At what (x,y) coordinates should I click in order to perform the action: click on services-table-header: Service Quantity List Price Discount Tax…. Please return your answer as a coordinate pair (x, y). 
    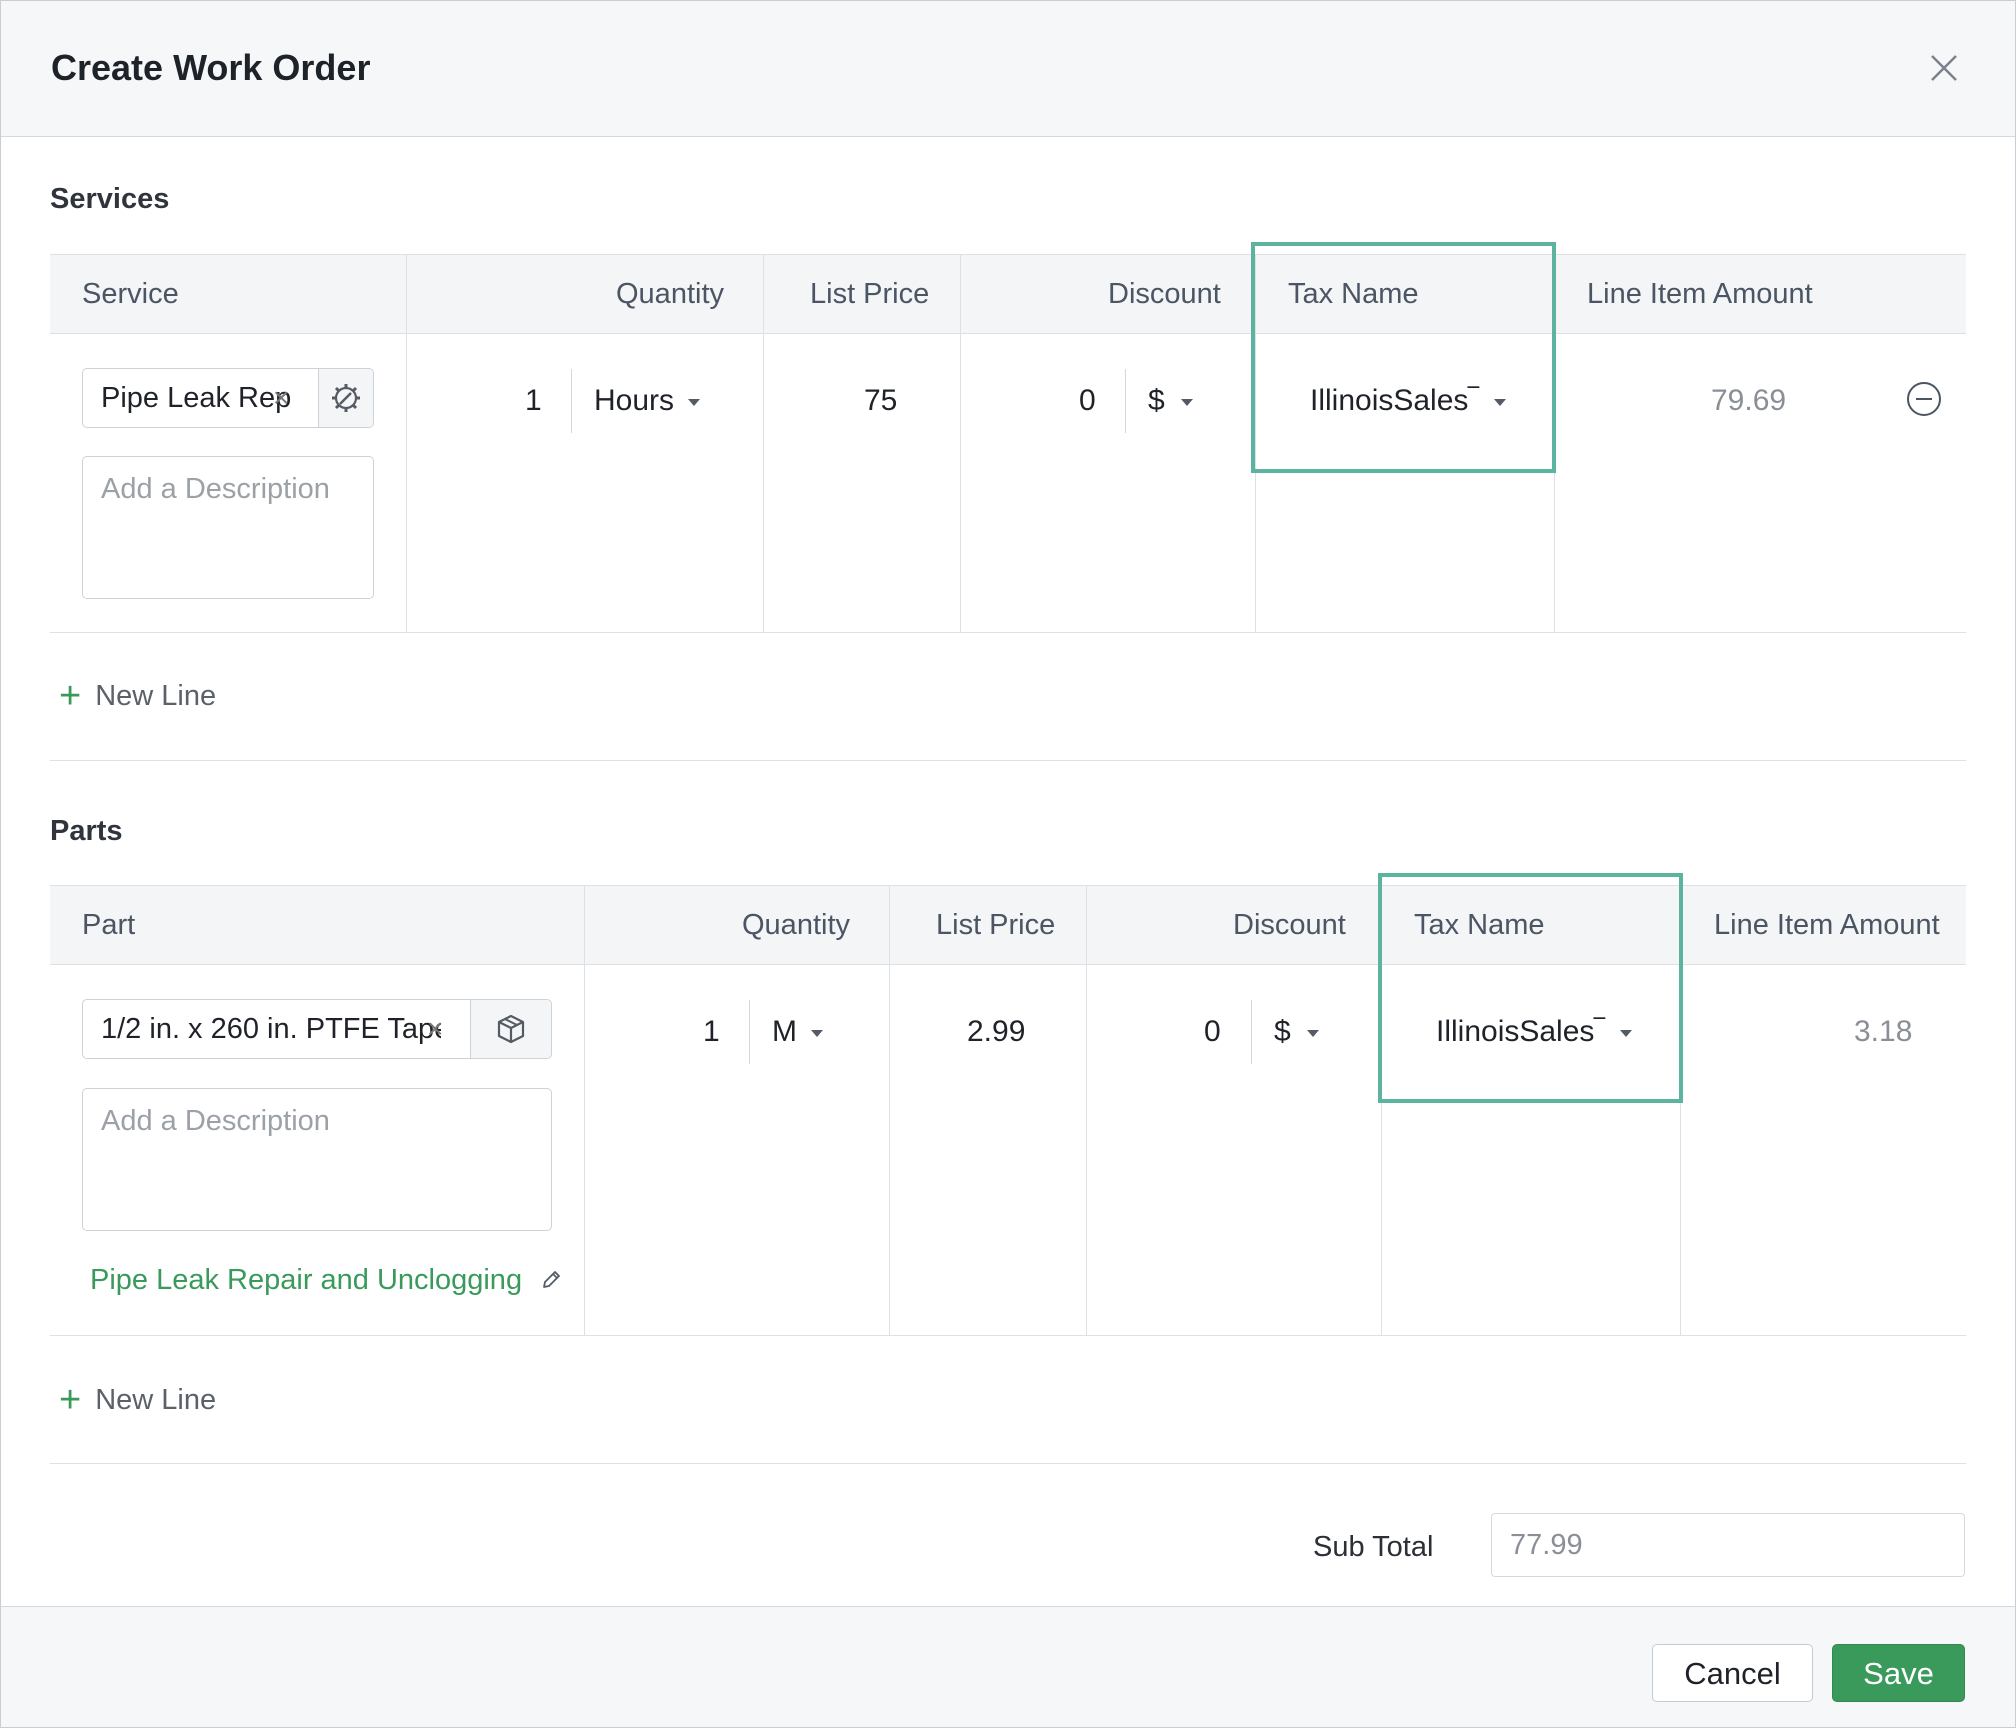
    Looking at the image, I should click on (1008, 294).